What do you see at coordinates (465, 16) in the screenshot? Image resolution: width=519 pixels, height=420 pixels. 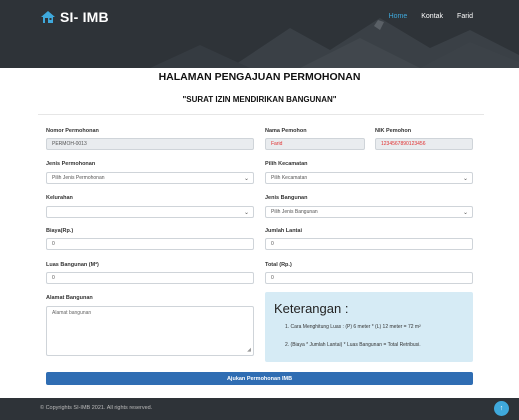 I see `nav-user: Farid` at bounding box center [465, 16].